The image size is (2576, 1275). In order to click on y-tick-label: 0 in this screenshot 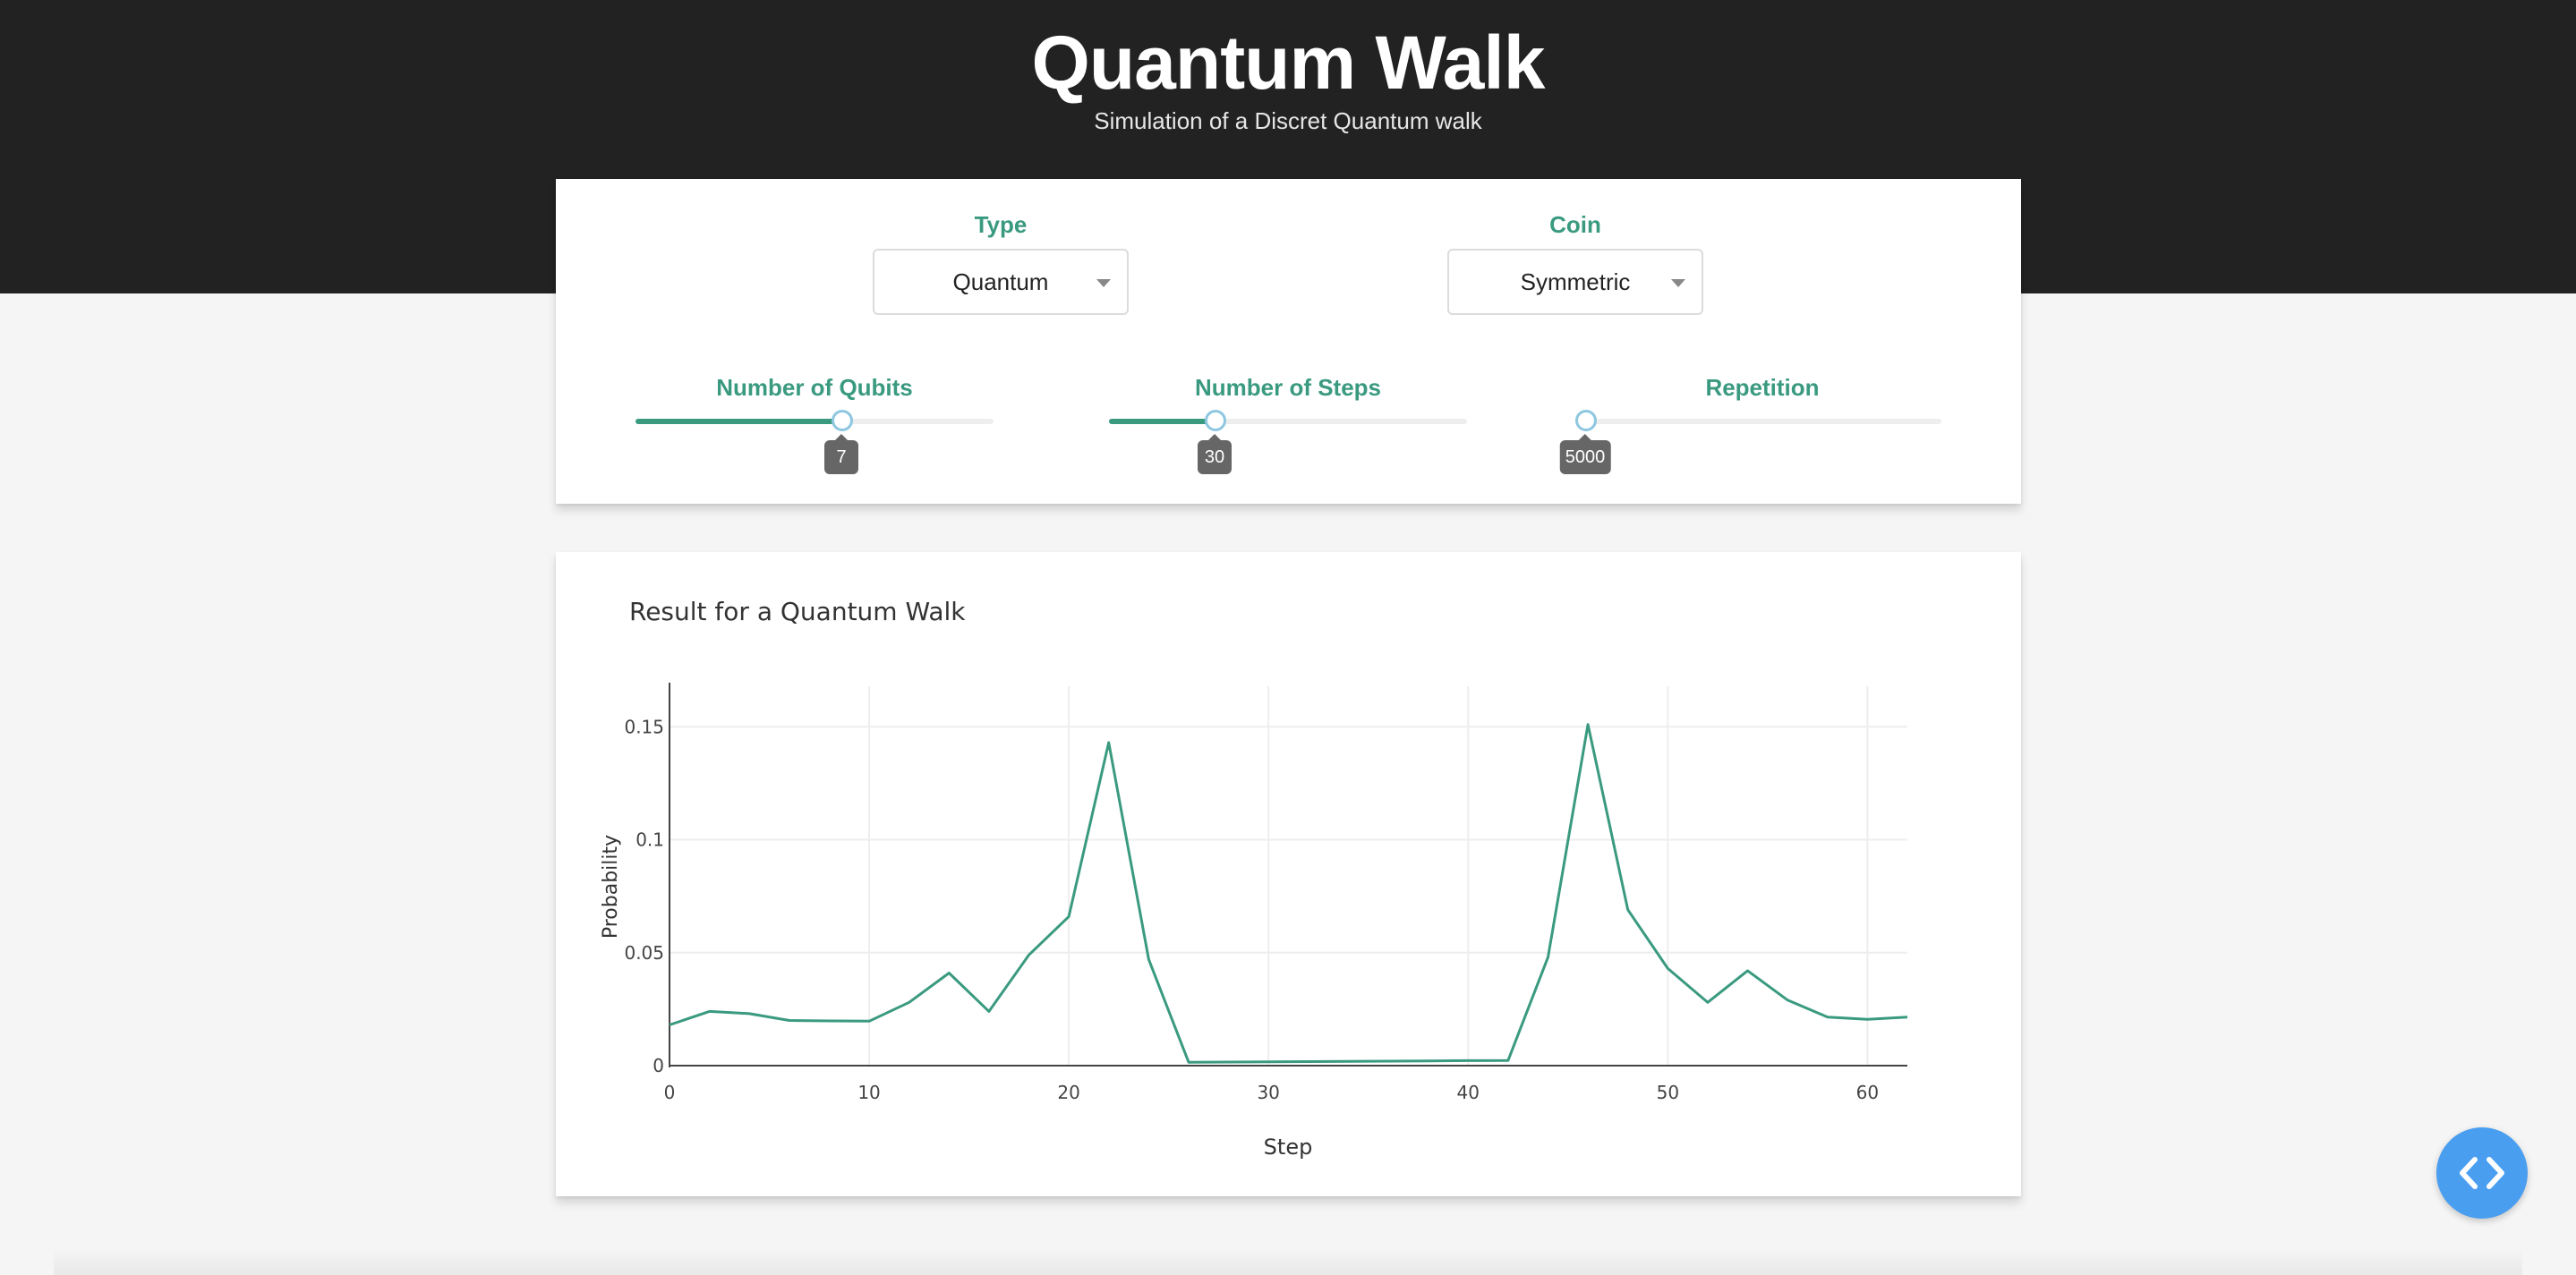, I will do `click(658, 1066)`.